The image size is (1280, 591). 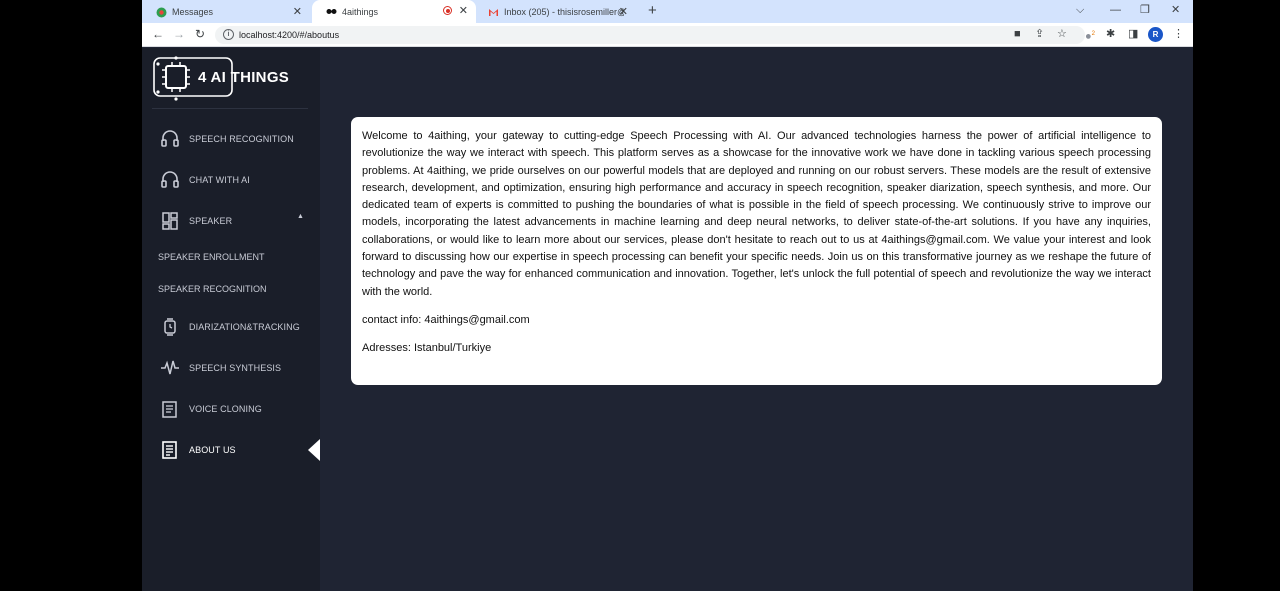 I want to click on tab-label: Inbox (205) - thisisrosemiller@gr, so click(x=564, y=12).